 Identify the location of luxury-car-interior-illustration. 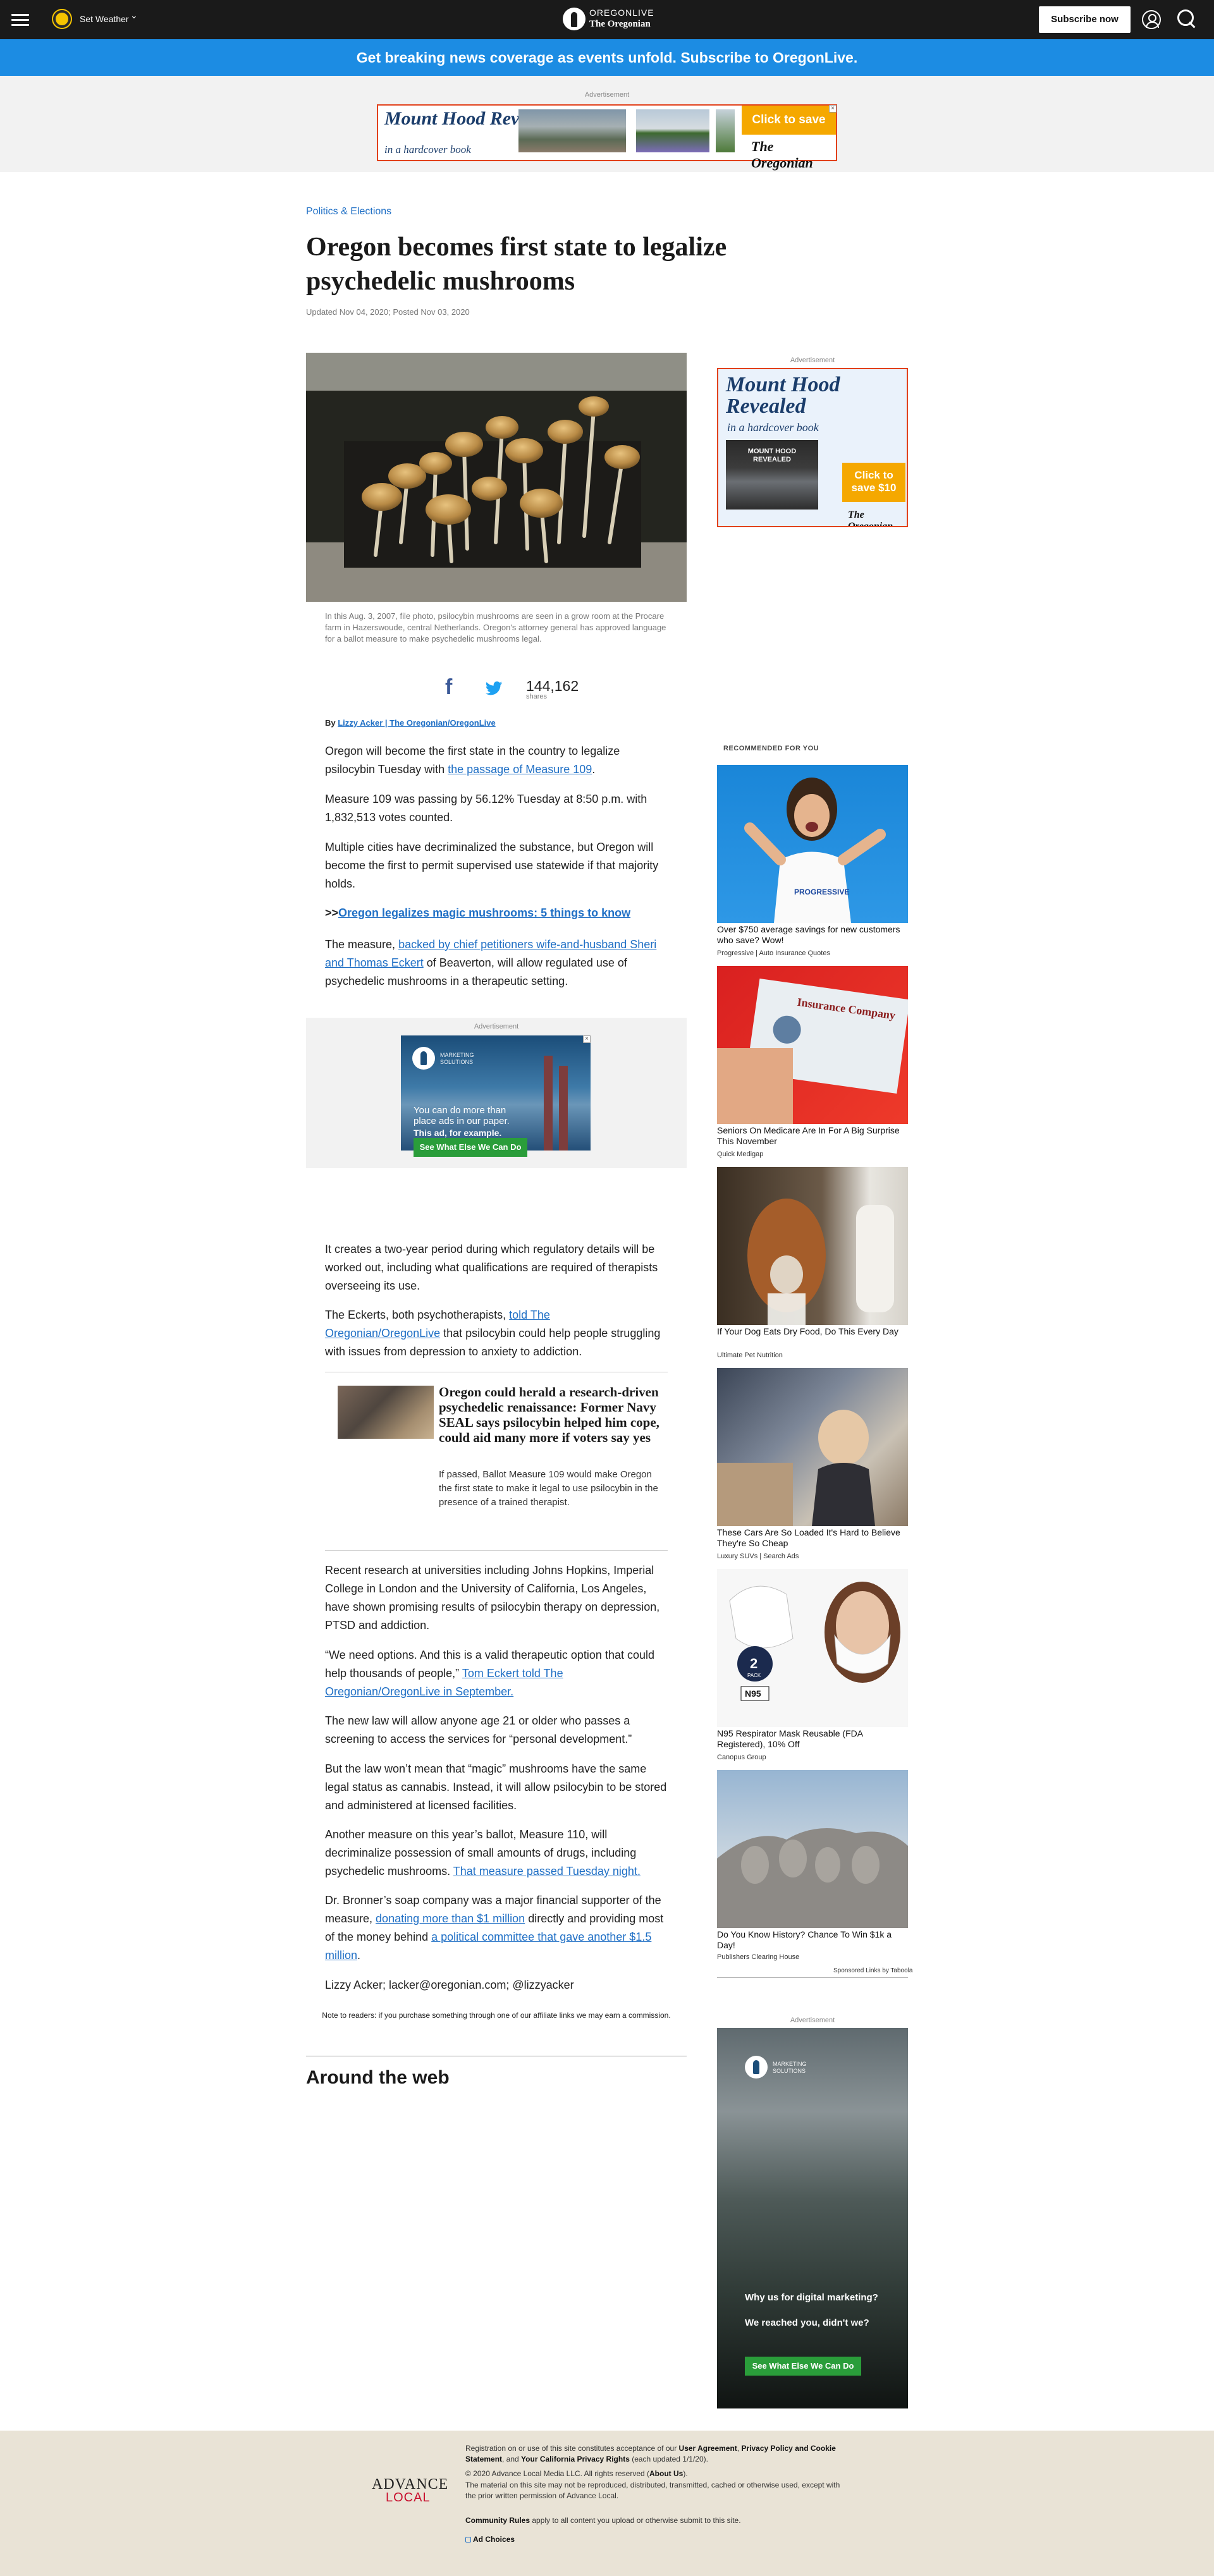
(796, 1468).